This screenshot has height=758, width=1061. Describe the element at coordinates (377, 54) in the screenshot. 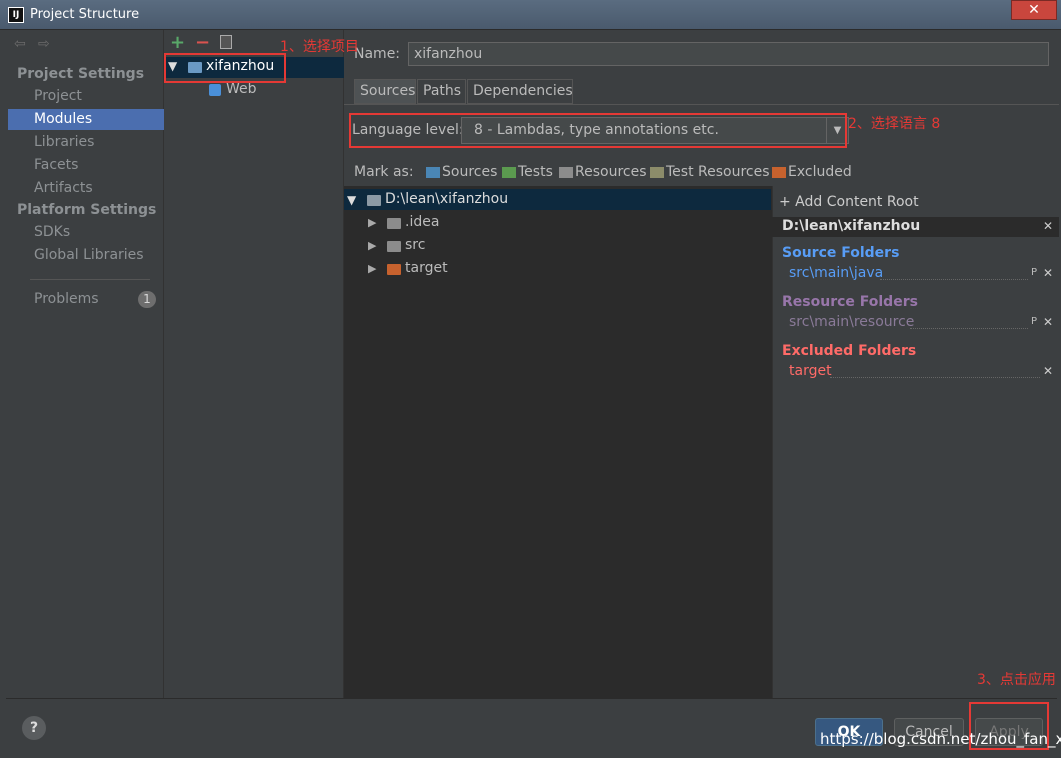

I see `name-label: Name:` at that location.